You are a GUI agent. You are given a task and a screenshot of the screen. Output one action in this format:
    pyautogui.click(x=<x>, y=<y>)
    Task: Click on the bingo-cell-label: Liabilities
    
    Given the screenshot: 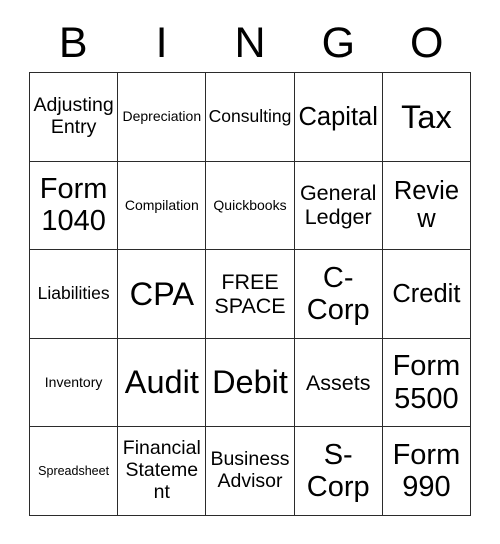 What is the action you would take?
    pyautogui.click(x=73, y=293)
    